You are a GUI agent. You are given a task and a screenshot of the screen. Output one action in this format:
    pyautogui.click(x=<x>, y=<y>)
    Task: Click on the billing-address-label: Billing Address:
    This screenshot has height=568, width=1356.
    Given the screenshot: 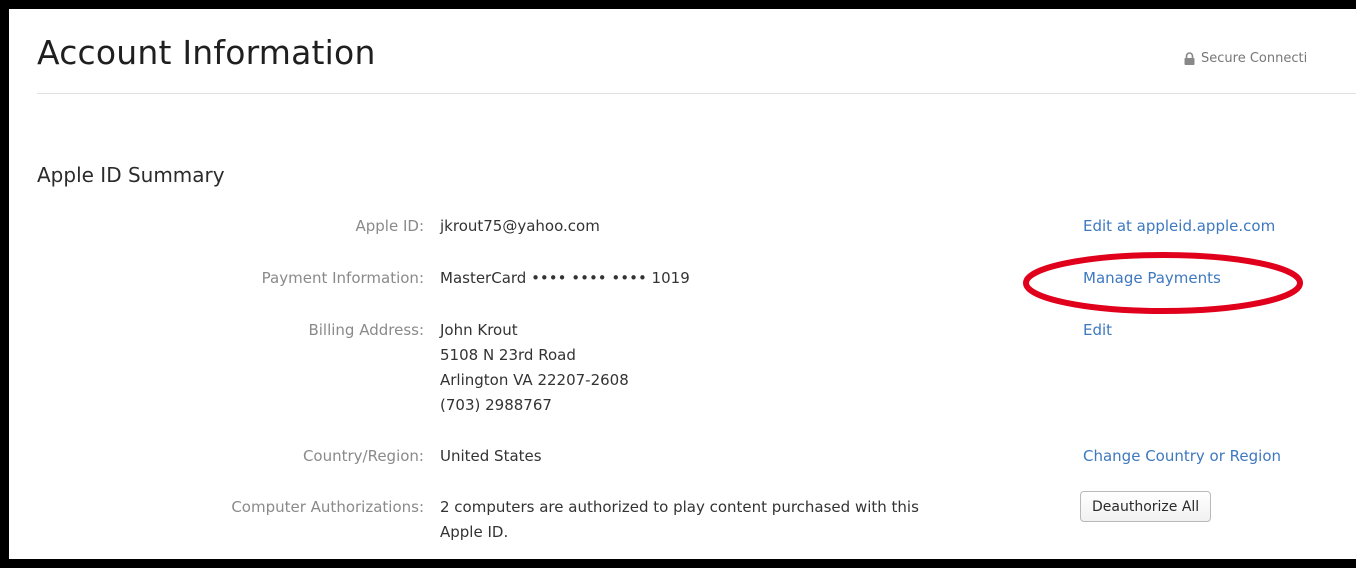 What is the action you would take?
    pyautogui.click(x=366, y=330)
    